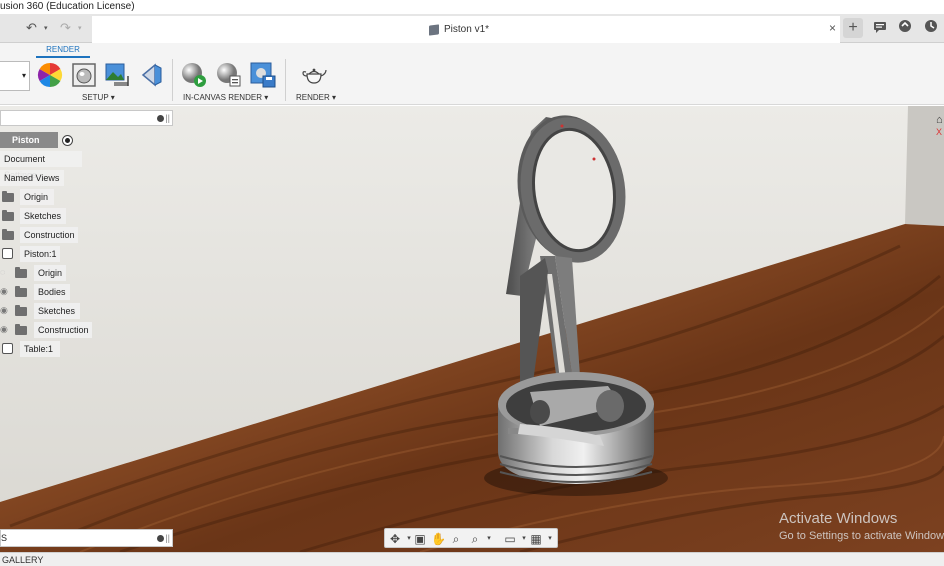 Image resolution: width=944 pixels, height=566 pixels. I want to click on texture-map-icon, so click(117, 75).